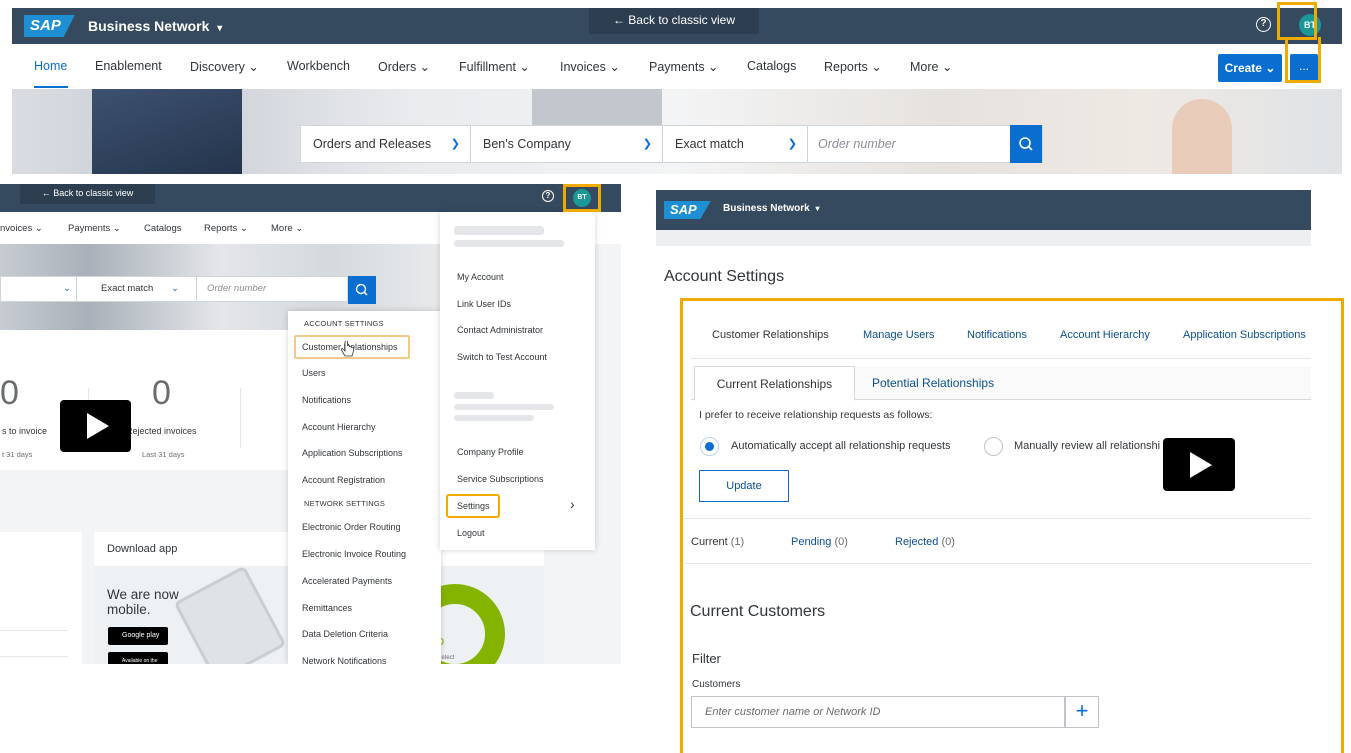  What do you see at coordinates (582, 198) in the screenshot?
I see `avatar-highlight-small` at bounding box center [582, 198].